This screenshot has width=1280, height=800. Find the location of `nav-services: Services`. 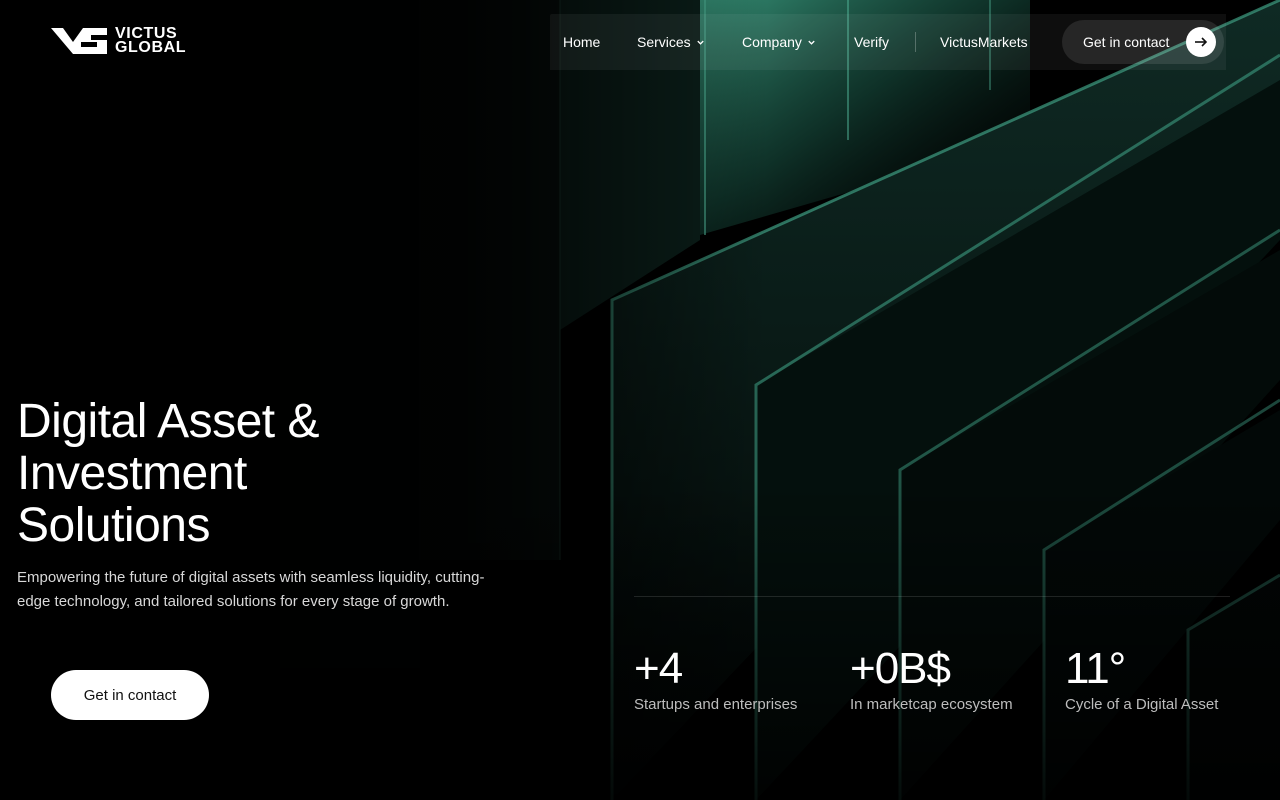

nav-services: Services is located at coordinates (671, 42).